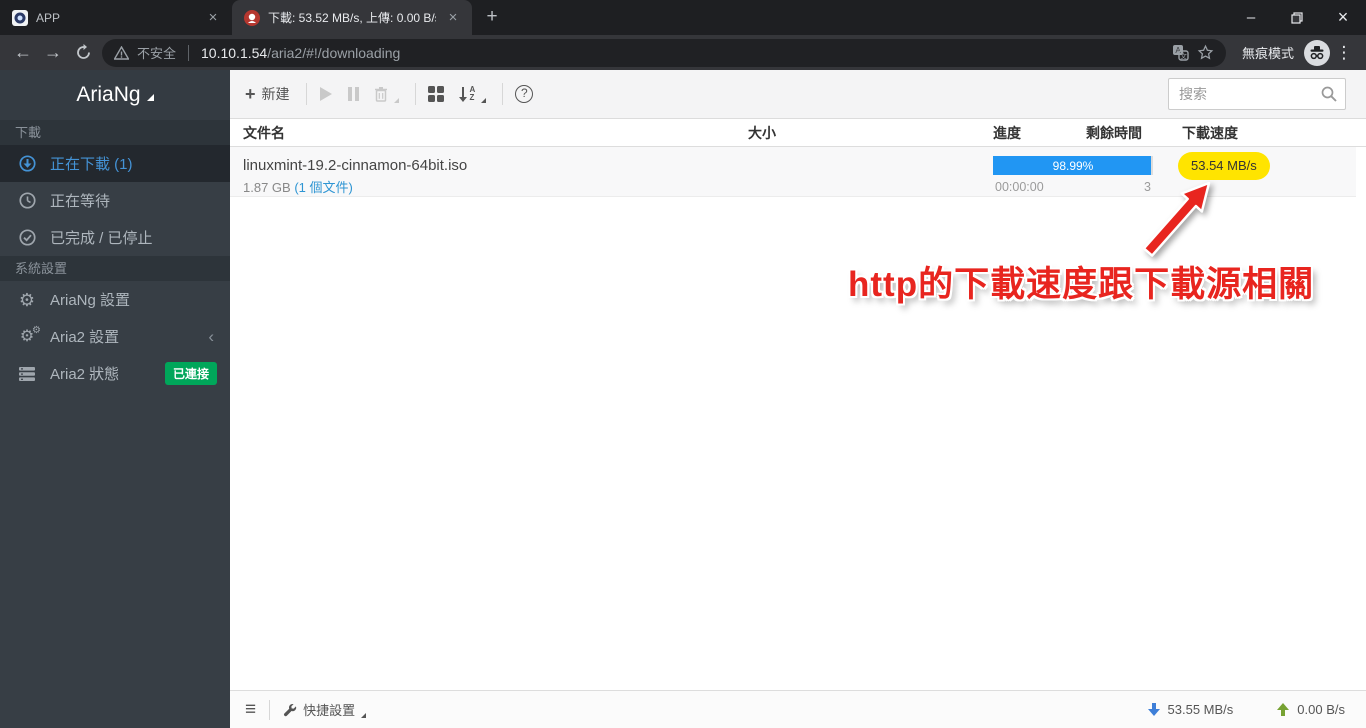  I want to click on connected-status-badge: 已連接, so click(190, 373).